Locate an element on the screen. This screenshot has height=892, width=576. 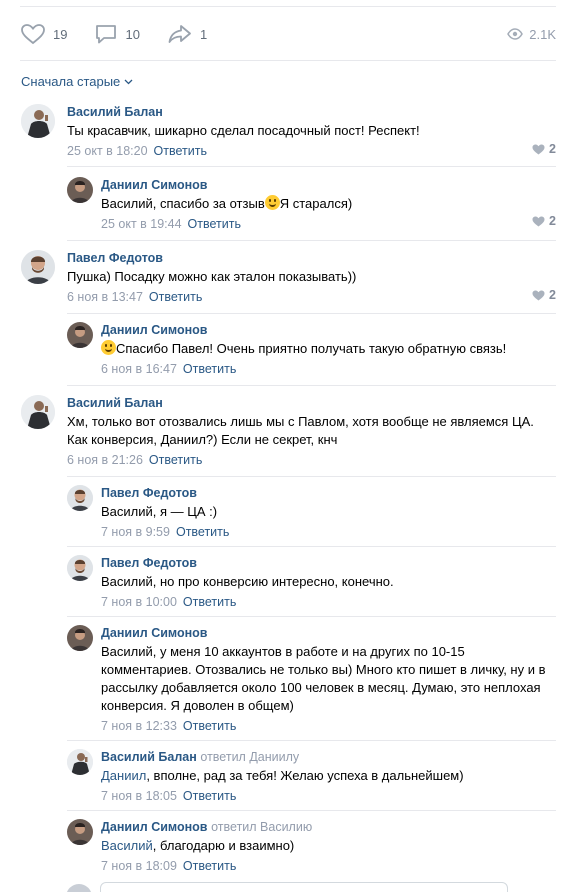
comment-date: 6 ноя в 13:47 is located at coordinates (105, 297).